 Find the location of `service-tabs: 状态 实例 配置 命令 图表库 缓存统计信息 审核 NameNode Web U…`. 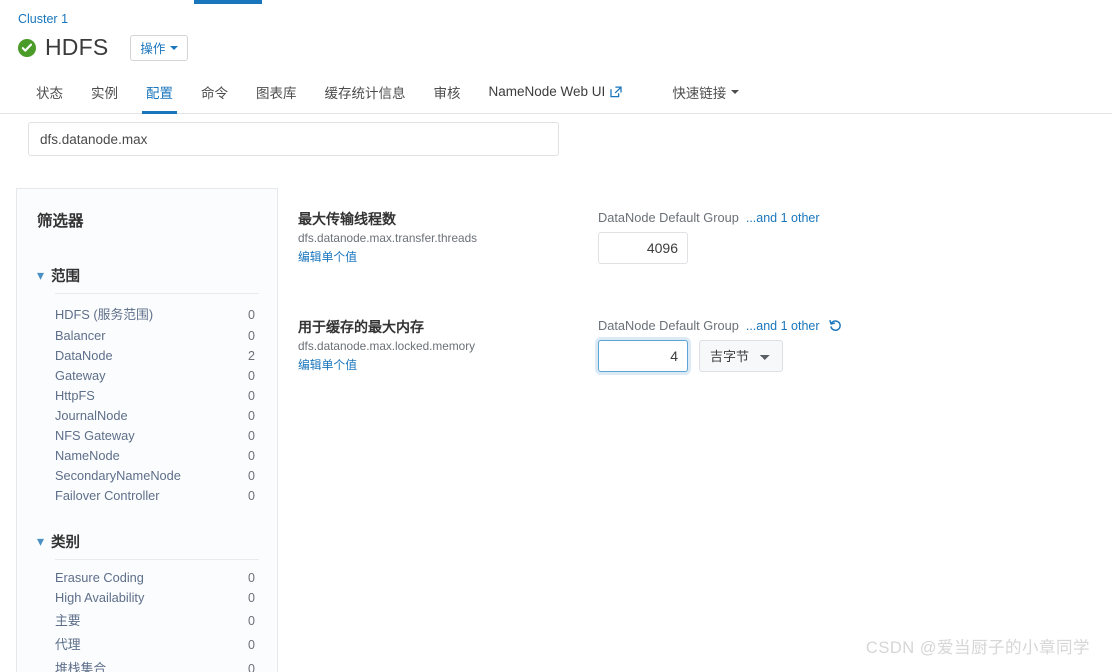

service-tabs: 状态 实例 配置 命令 图表库 缓存统计信息 审核 NameNode Web U… is located at coordinates (556, 92).